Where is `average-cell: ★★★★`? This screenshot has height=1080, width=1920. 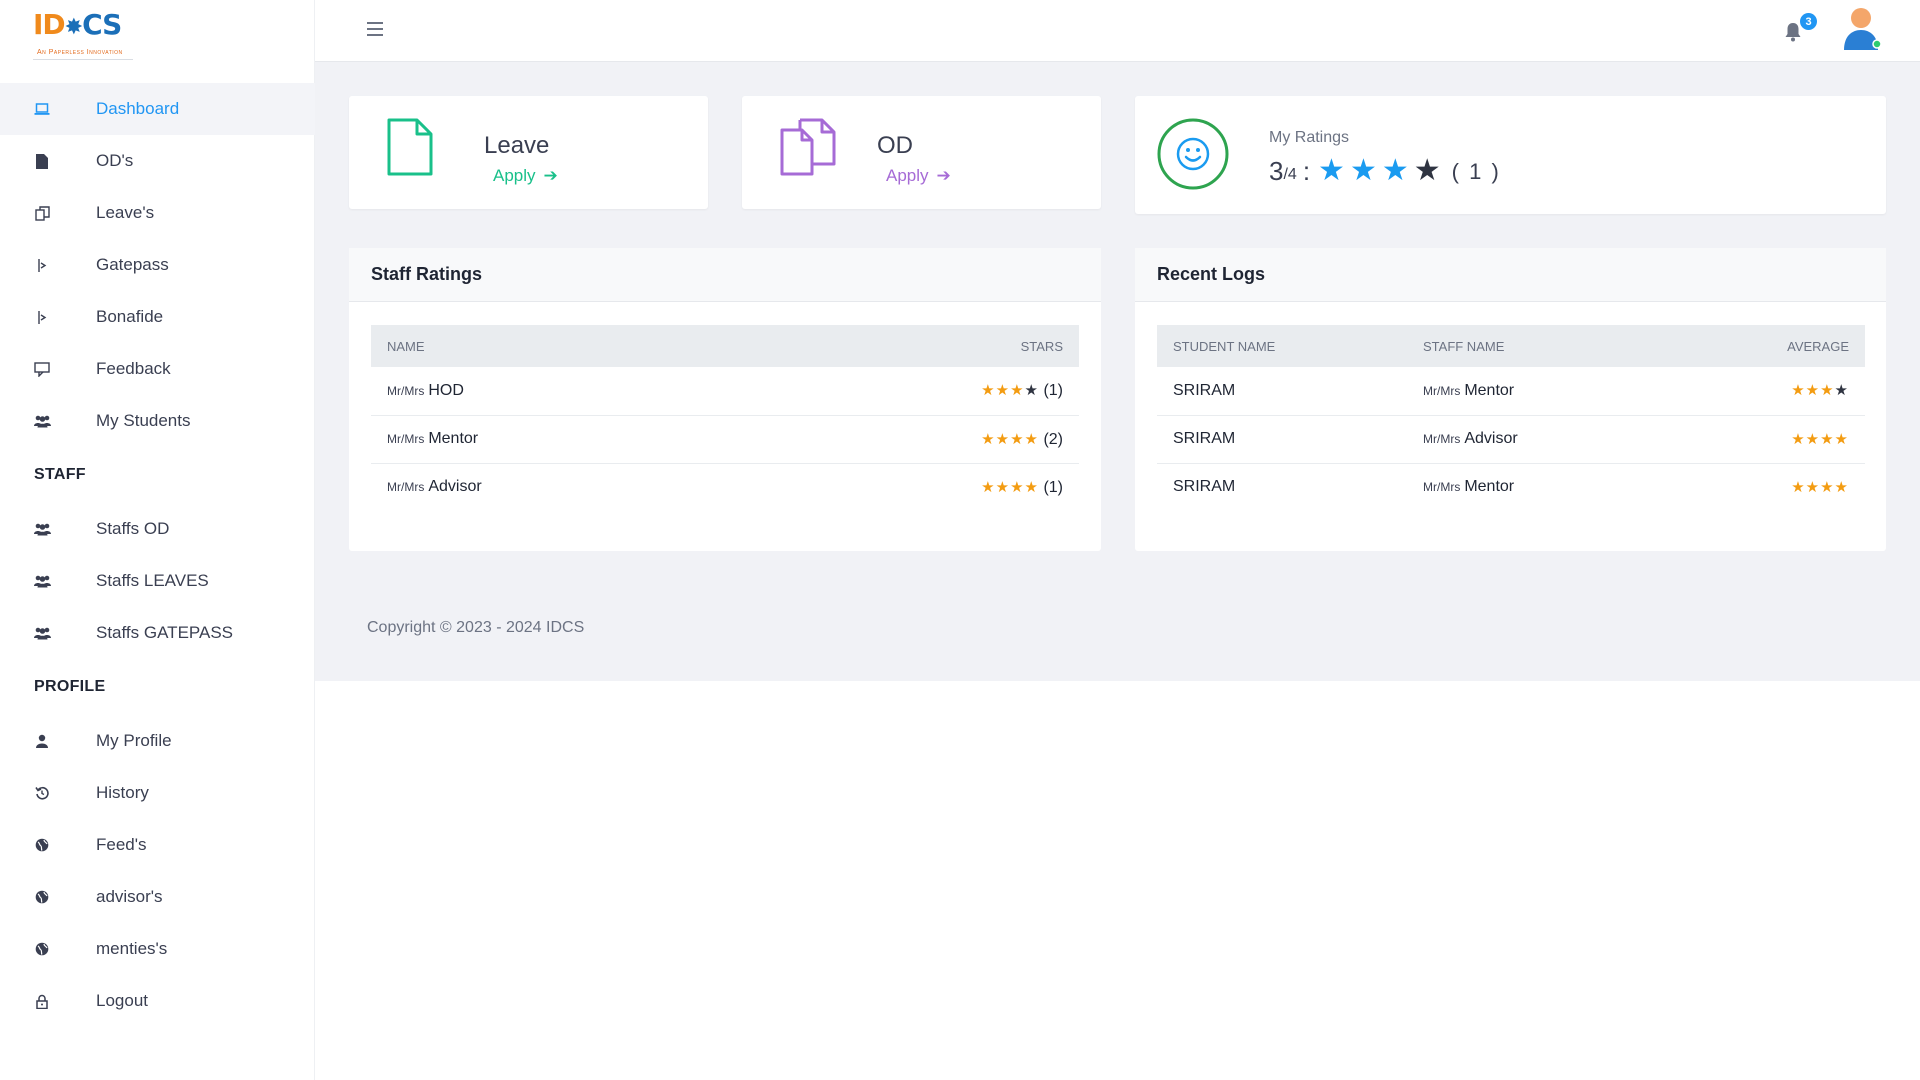 average-cell: ★★★★ is located at coordinates (1767, 487).